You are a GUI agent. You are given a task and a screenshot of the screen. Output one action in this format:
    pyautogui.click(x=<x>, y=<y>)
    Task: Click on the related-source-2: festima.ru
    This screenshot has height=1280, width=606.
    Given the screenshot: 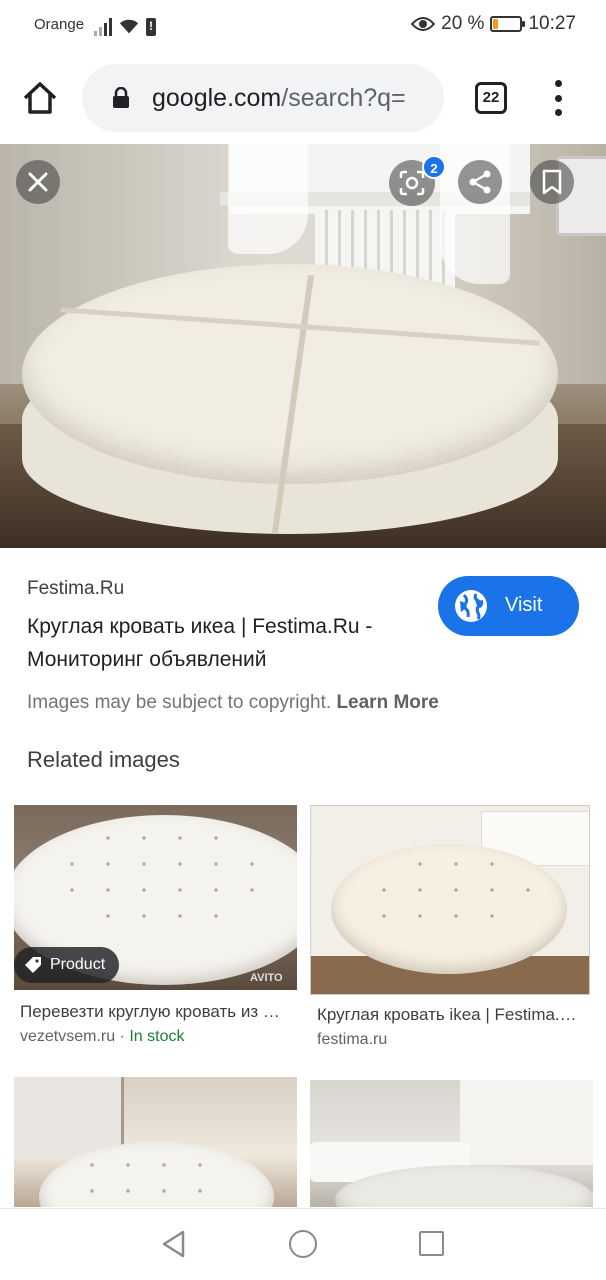 What is the action you would take?
    pyautogui.click(x=352, y=1039)
    